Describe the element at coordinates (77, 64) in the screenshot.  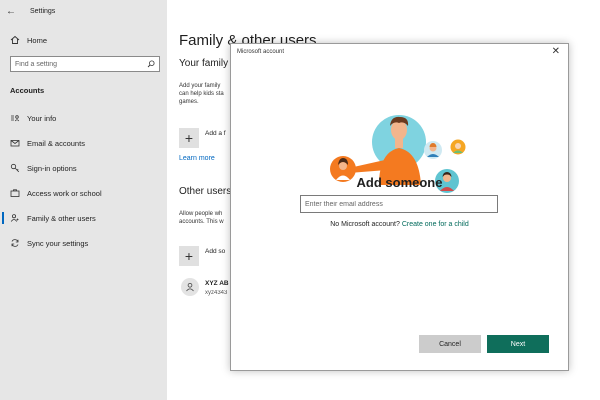
I see `search-input` at that location.